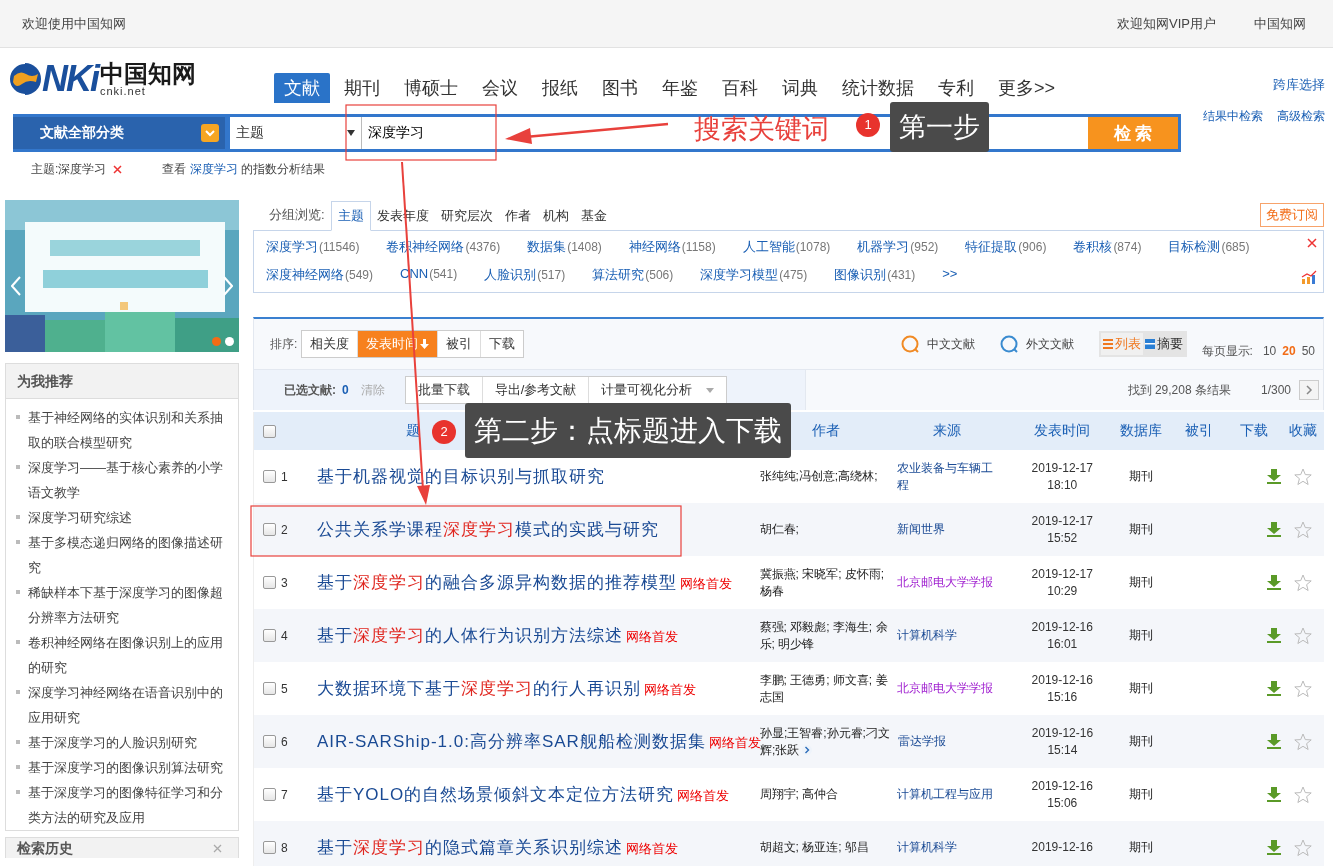 This screenshot has height=866, width=1333. Describe the element at coordinates (362, 88) in the screenshot. I see `nav-tab: 期刊` at that location.